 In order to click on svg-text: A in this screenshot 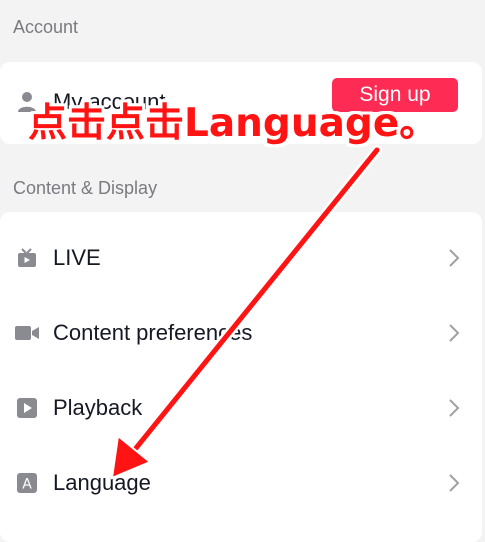, I will do `click(27, 485)`.